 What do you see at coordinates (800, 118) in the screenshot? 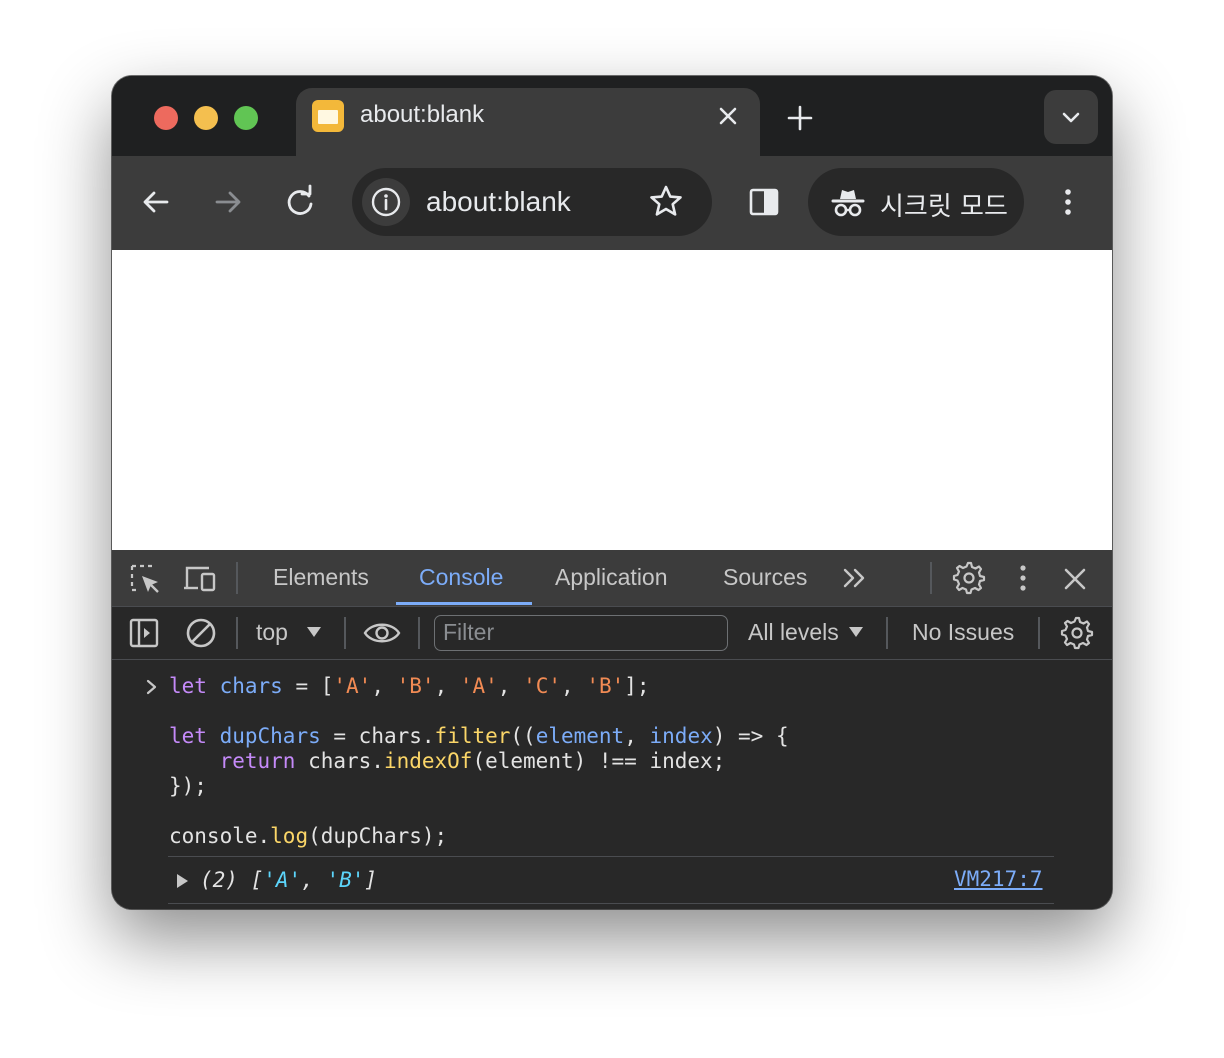
I see `new-tab-icon` at bounding box center [800, 118].